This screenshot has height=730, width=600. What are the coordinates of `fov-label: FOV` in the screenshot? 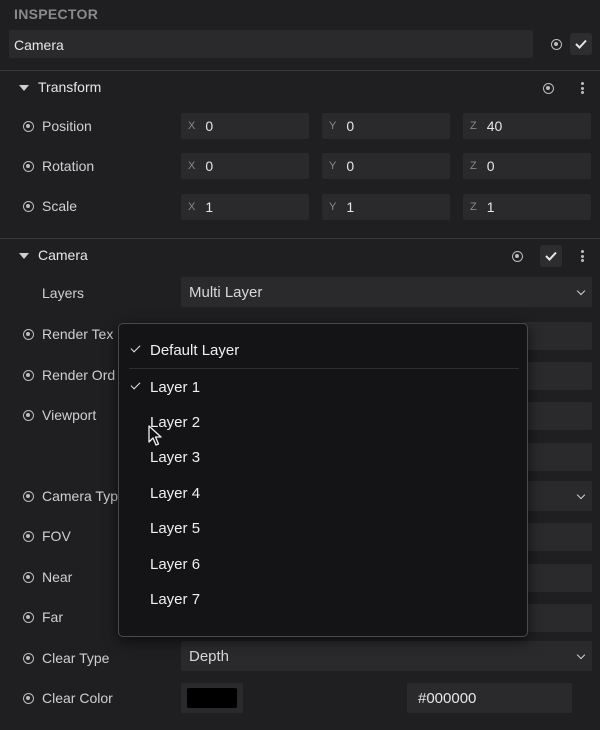 It's located at (56, 536).